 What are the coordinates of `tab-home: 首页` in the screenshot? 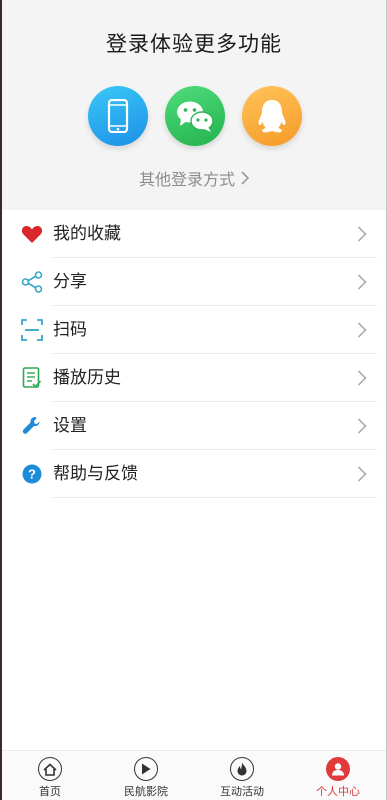 It's located at (50, 775).